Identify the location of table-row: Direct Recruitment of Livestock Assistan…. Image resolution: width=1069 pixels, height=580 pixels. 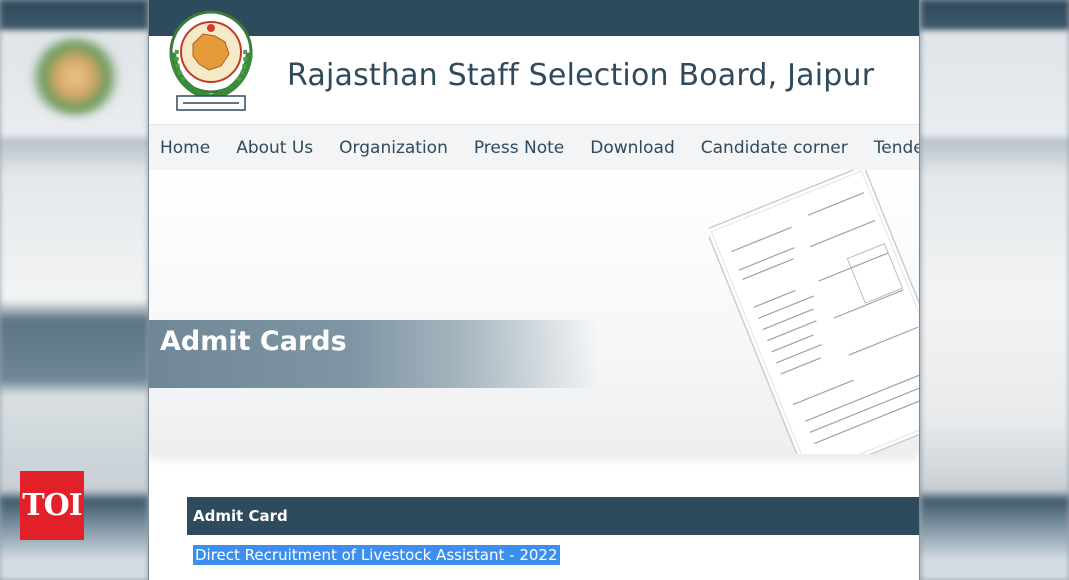
(553, 555).